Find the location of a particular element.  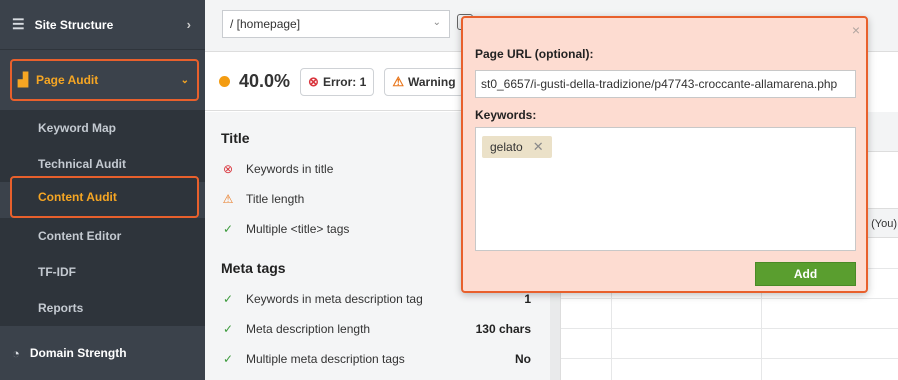

sidebar-item-label: Technical Audit is located at coordinates (82, 164).